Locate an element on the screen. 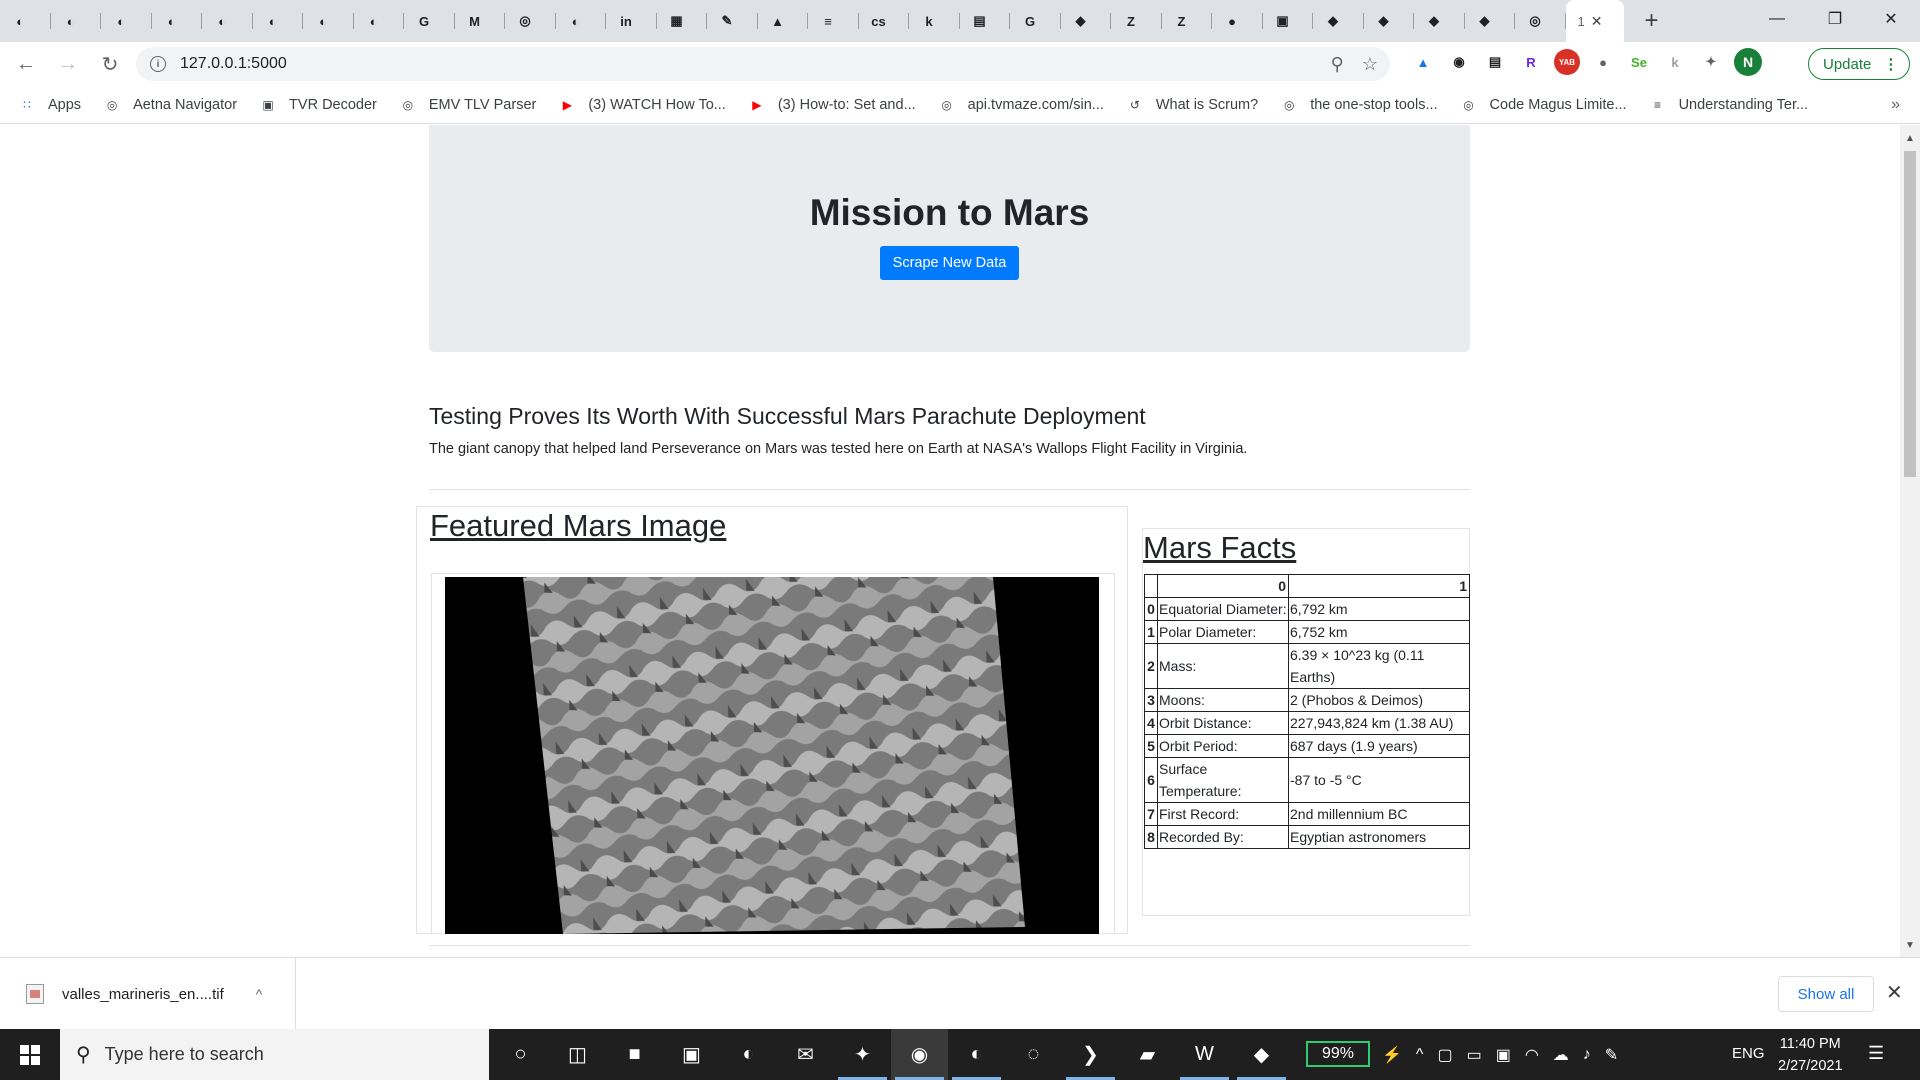  slack-icon: ✦ is located at coordinates (862, 1054).